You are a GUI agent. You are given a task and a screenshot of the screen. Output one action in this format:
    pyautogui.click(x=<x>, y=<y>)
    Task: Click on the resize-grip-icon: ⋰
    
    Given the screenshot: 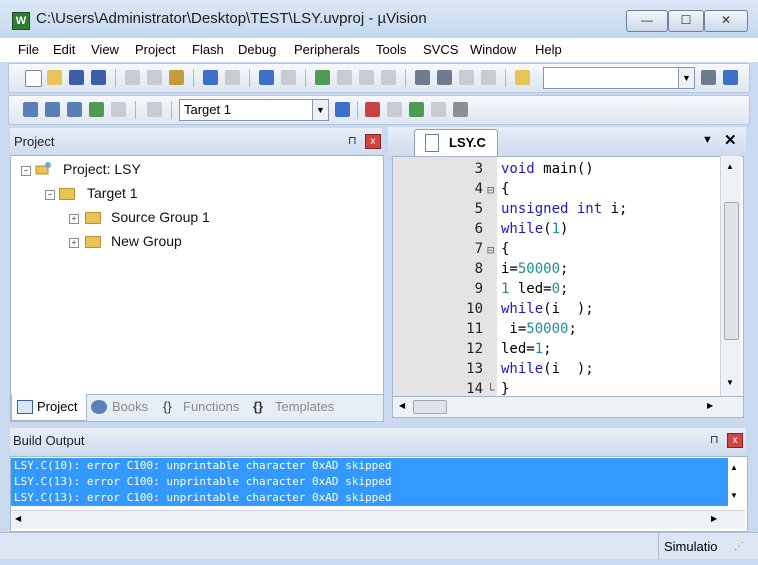 What is the action you would take?
    pyautogui.click(x=739, y=546)
    